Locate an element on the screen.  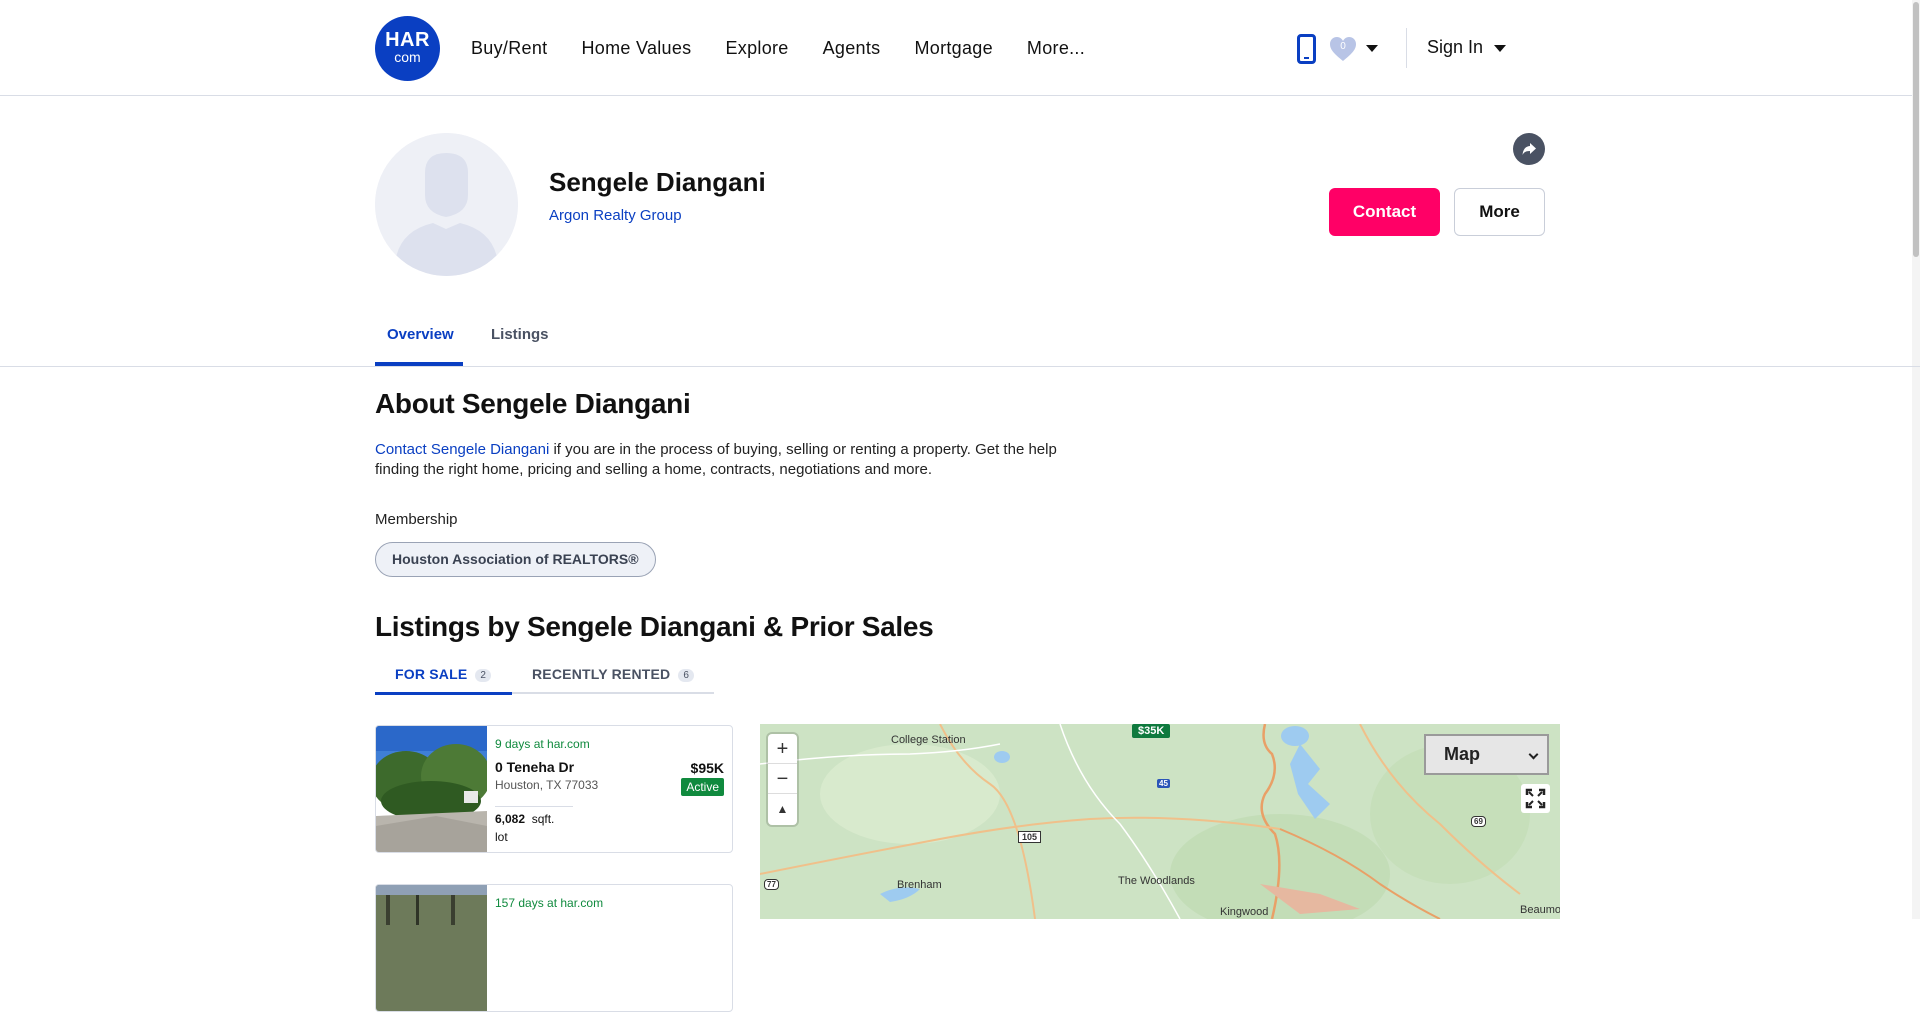
active-tab-indicator is located at coordinates (419, 364).